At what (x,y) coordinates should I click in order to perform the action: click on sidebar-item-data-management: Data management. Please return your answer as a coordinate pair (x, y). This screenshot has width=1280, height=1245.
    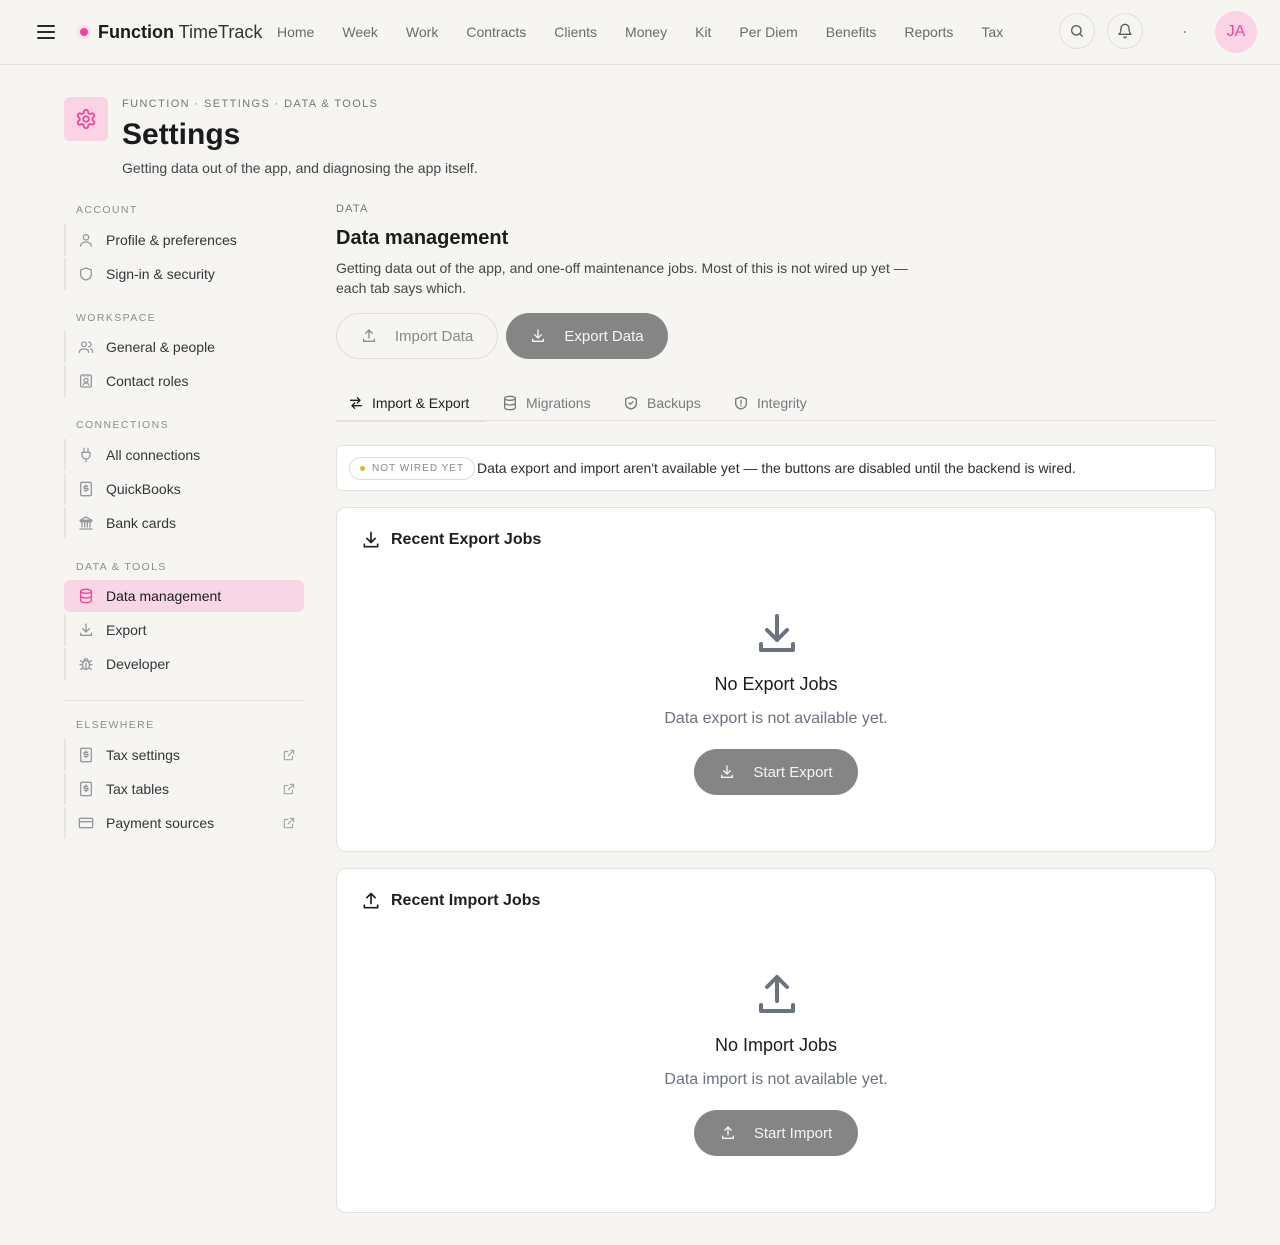
    Looking at the image, I should click on (184, 596).